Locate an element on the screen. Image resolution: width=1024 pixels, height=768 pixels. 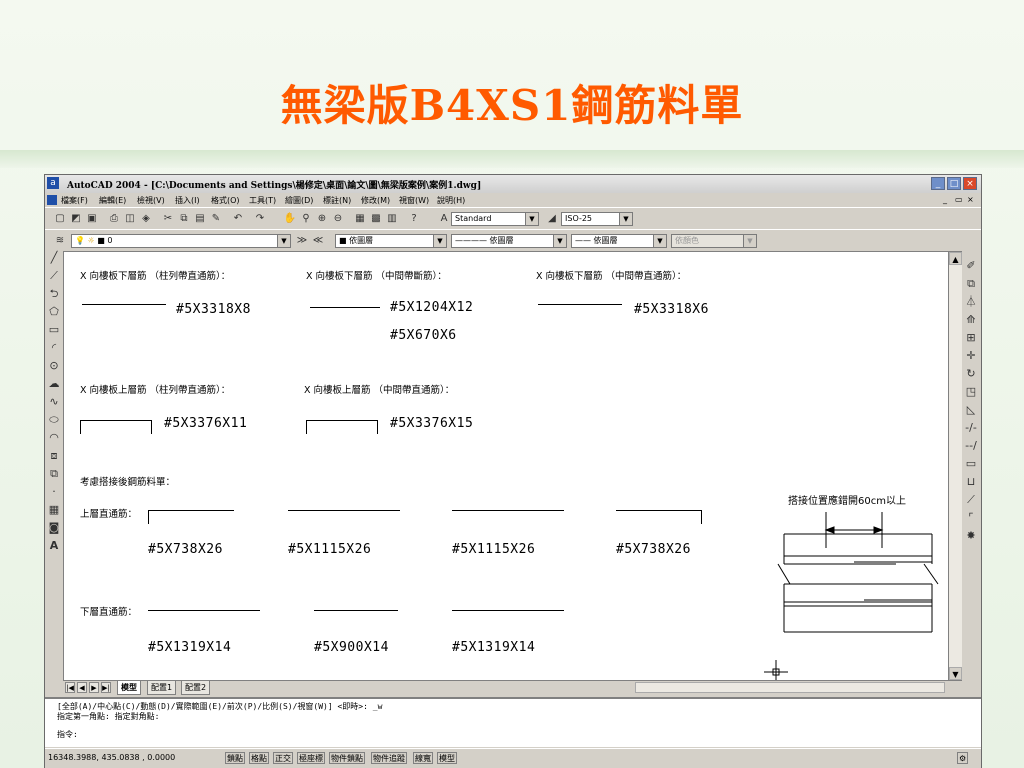
coordinate-readout: 16348.3988, 435.0838 , 0.0000 is located at coordinates (111, 757).